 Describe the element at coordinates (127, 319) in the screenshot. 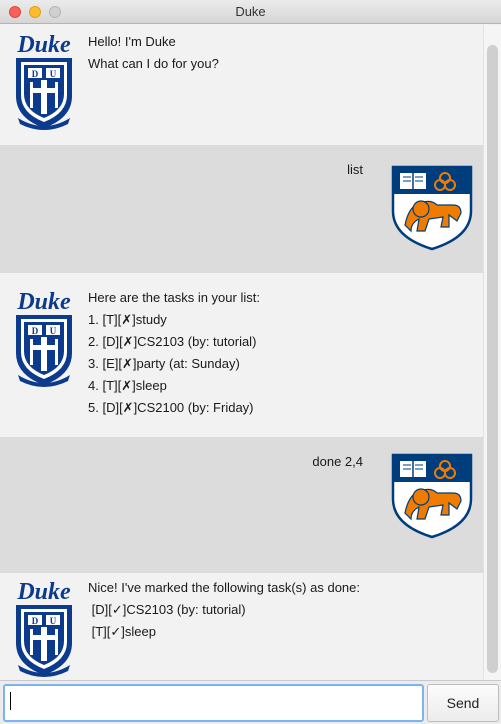

I see `task-item: 1. [T][✗]study` at that location.